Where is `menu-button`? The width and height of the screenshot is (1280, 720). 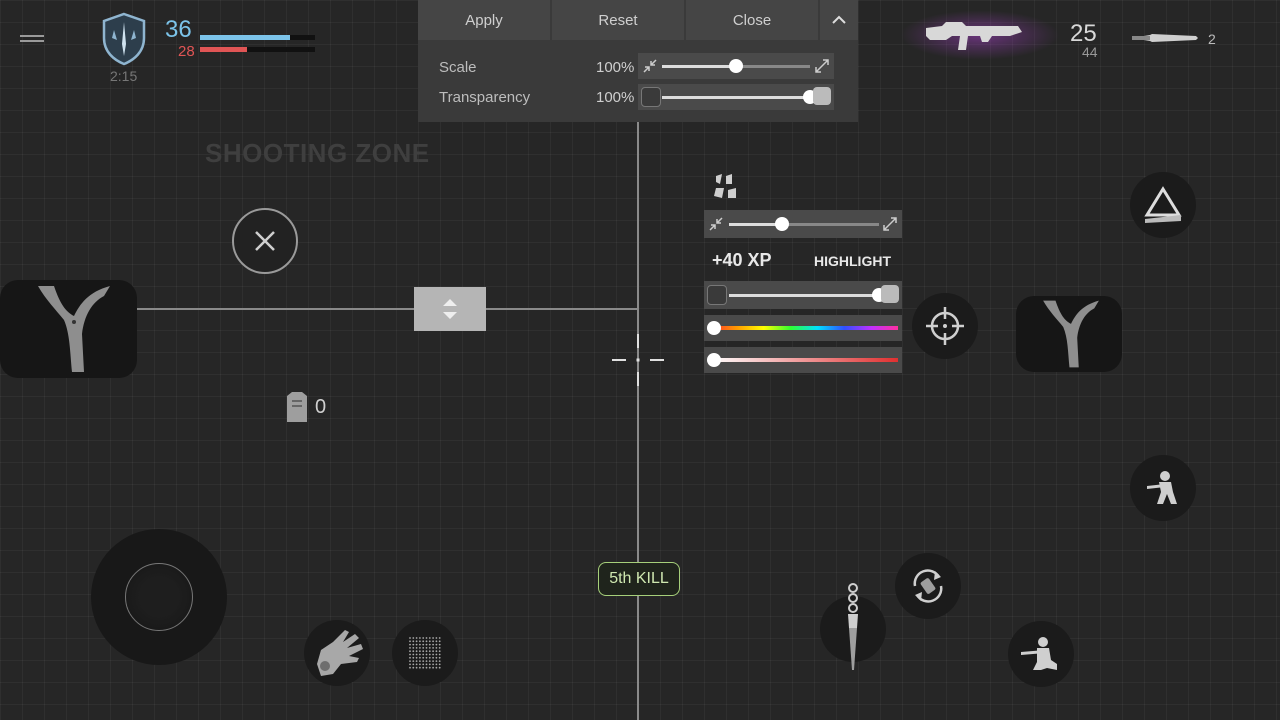 menu-button is located at coordinates (32, 38).